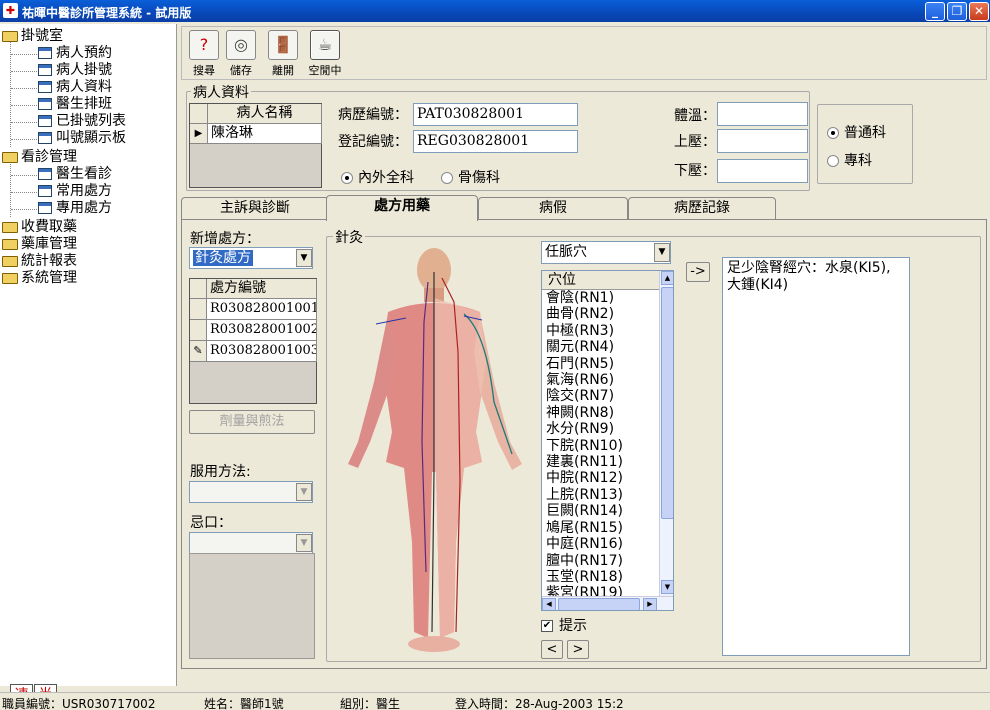  I want to click on record-no-field: PAT030828001, so click(495, 114).